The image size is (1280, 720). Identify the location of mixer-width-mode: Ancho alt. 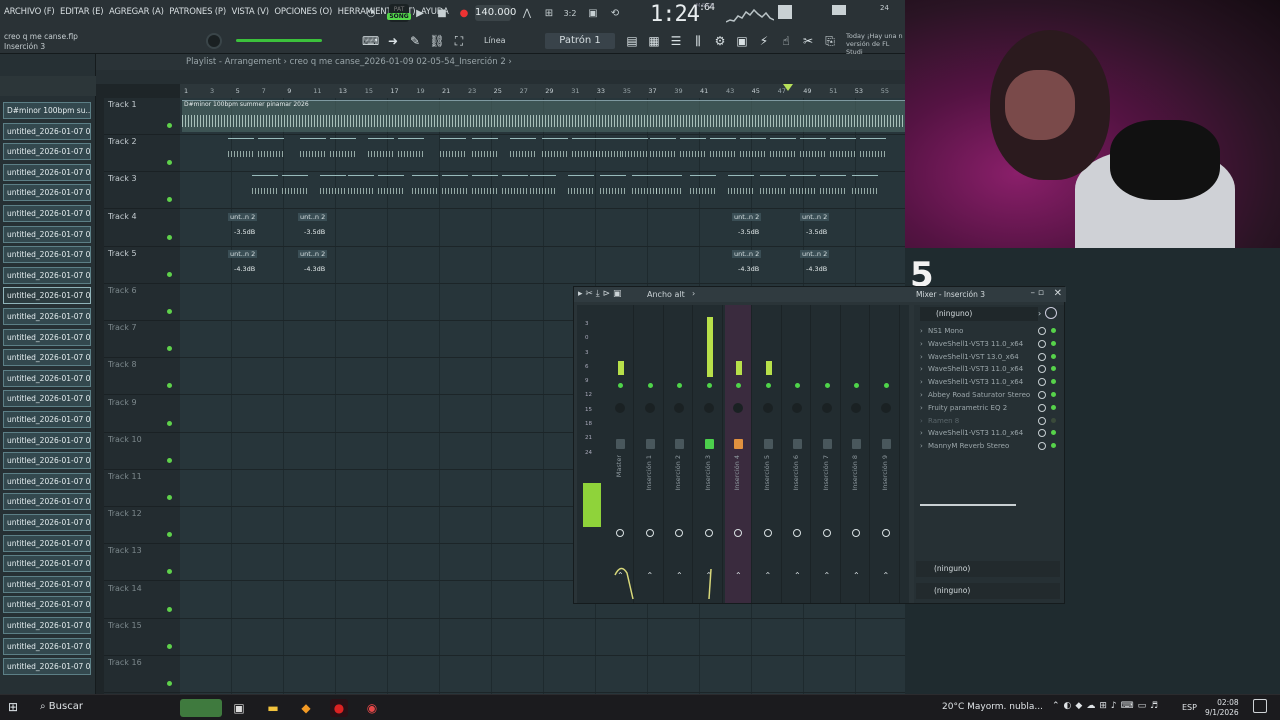
(666, 294).